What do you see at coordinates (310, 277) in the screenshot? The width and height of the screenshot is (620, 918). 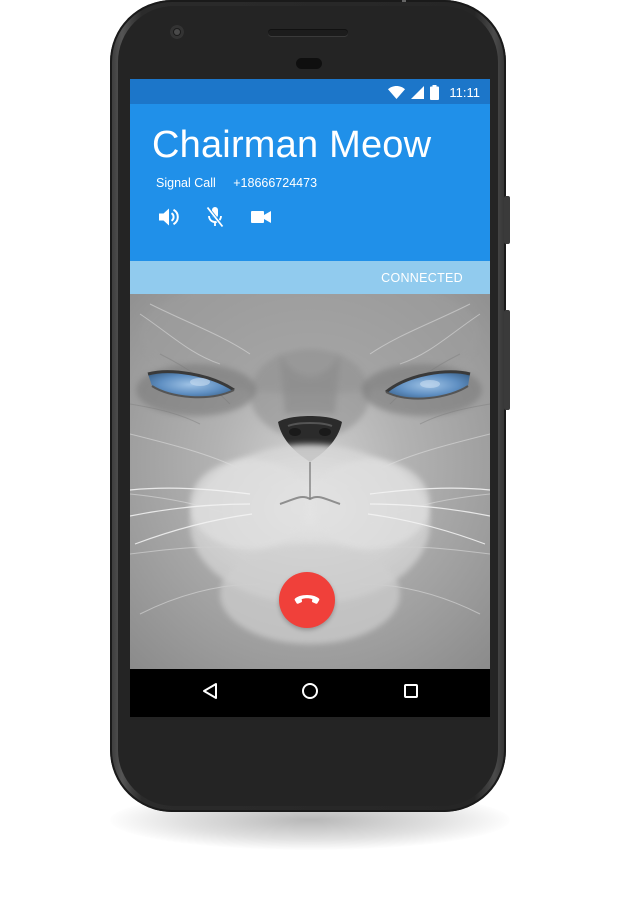 I see `call-state-bar: CONNECTED` at bounding box center [310, 277].